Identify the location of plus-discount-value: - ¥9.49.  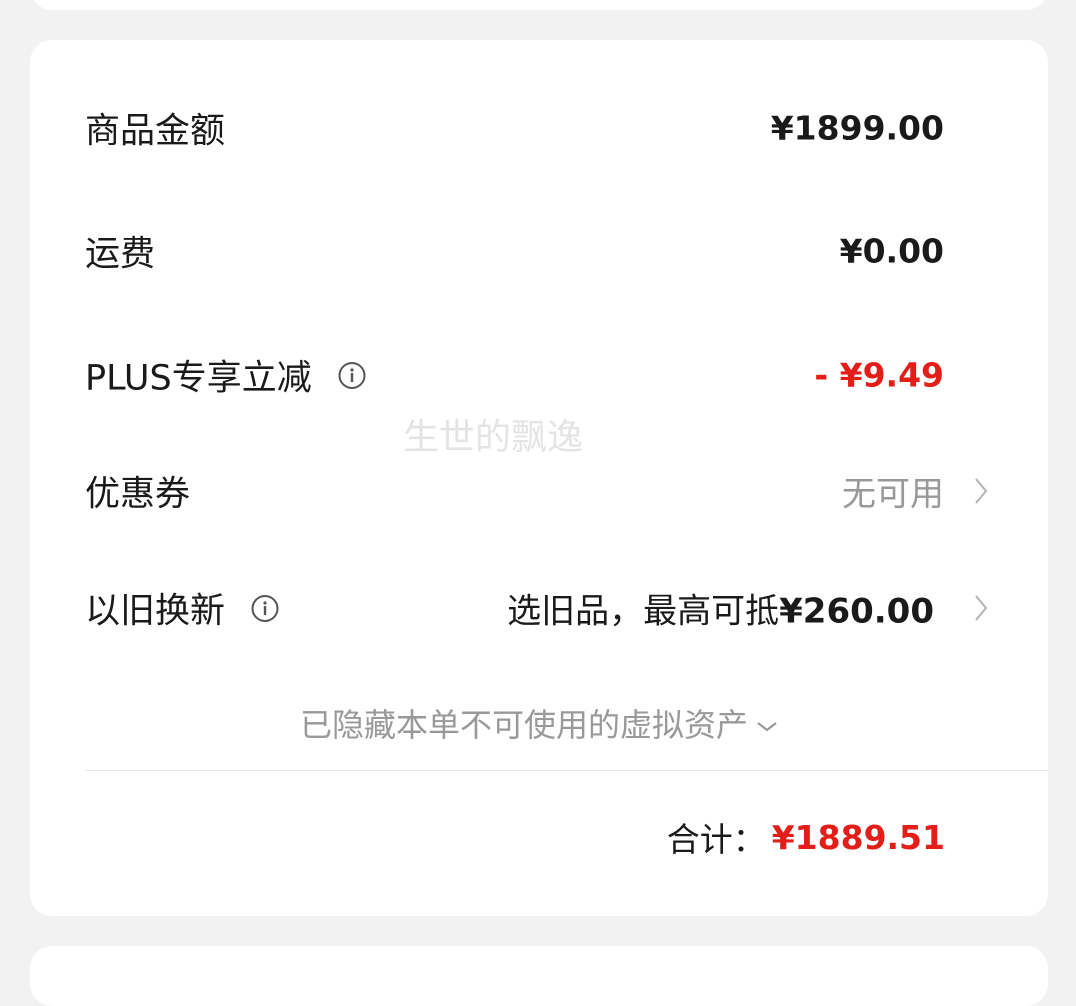
(879, 375).